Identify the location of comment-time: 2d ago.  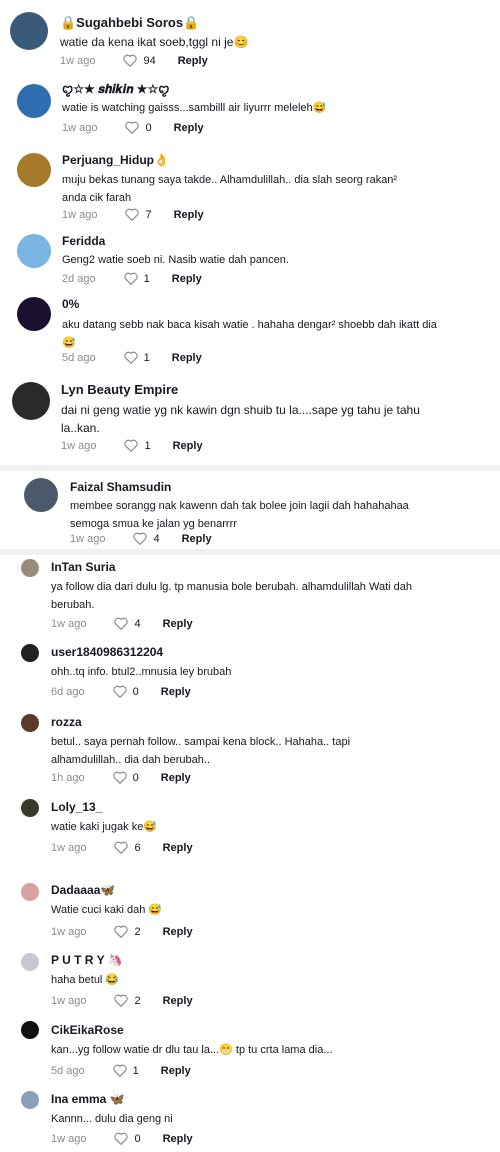
(79, 278).